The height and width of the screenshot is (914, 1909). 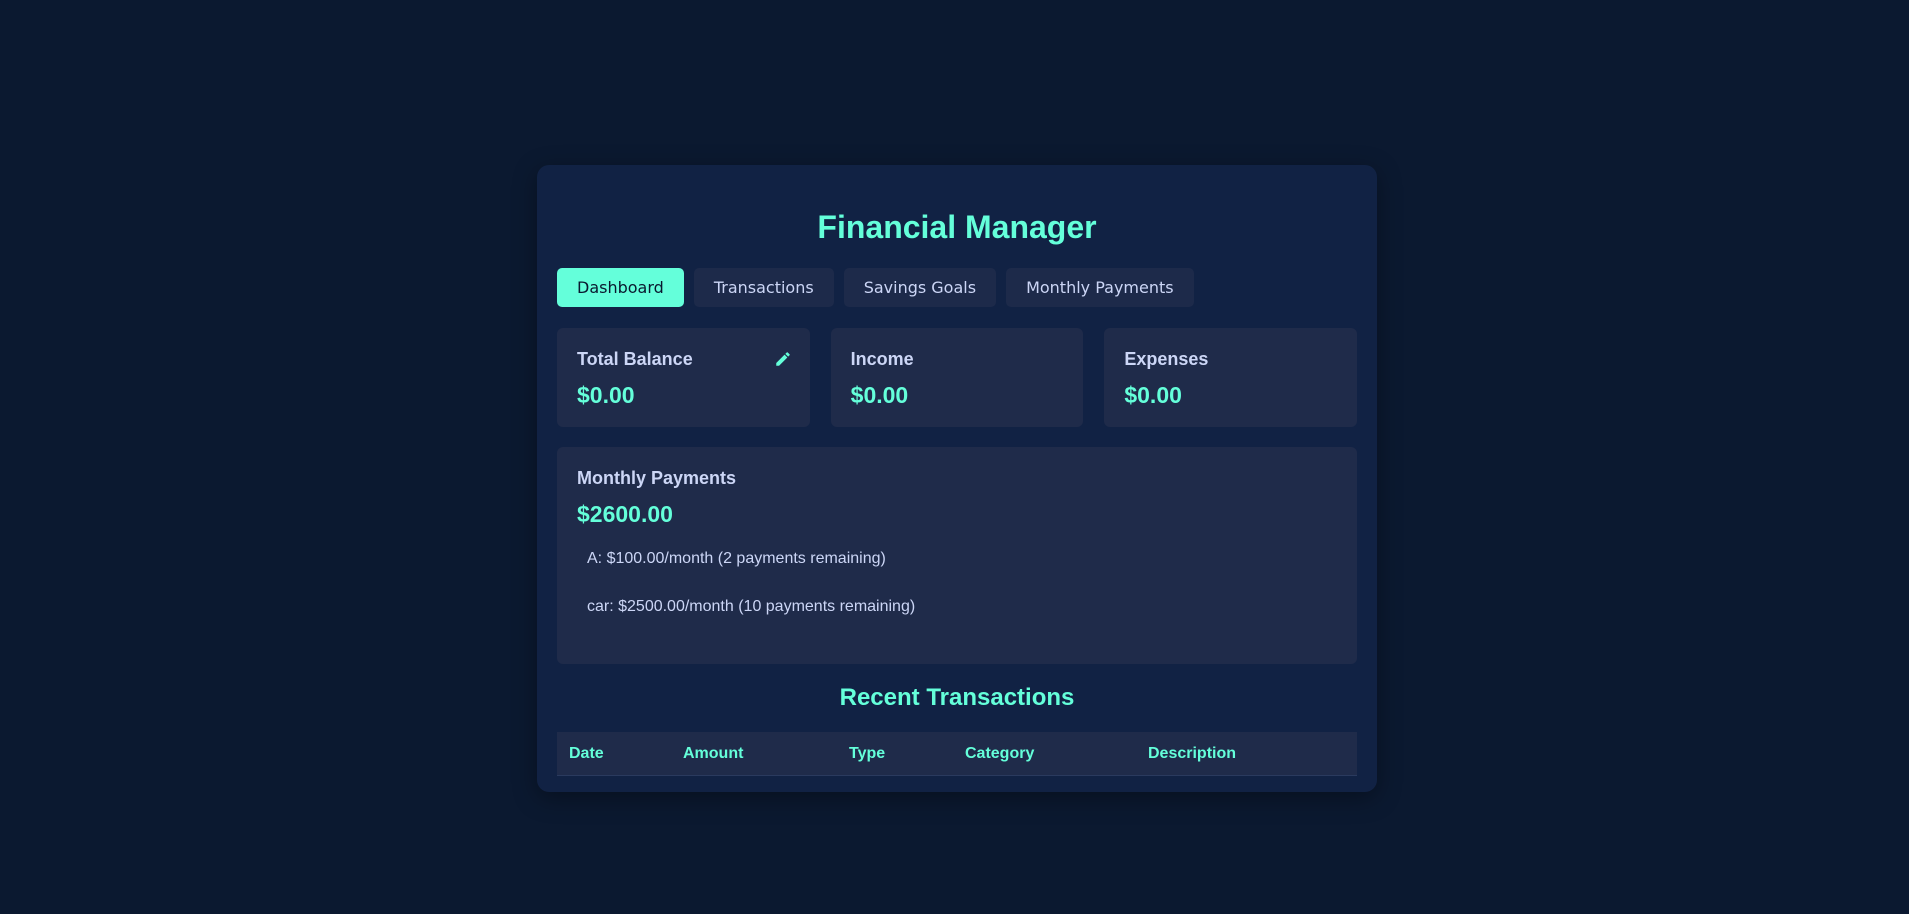 I want to click on column-header-category: Category, so click(x=1044, y=754).